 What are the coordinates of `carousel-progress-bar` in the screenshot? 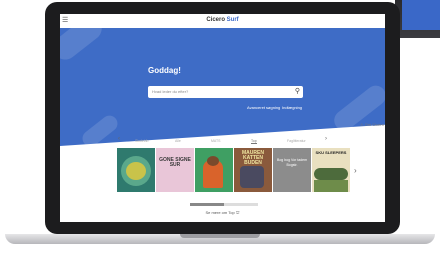 It's located at (224, 204).